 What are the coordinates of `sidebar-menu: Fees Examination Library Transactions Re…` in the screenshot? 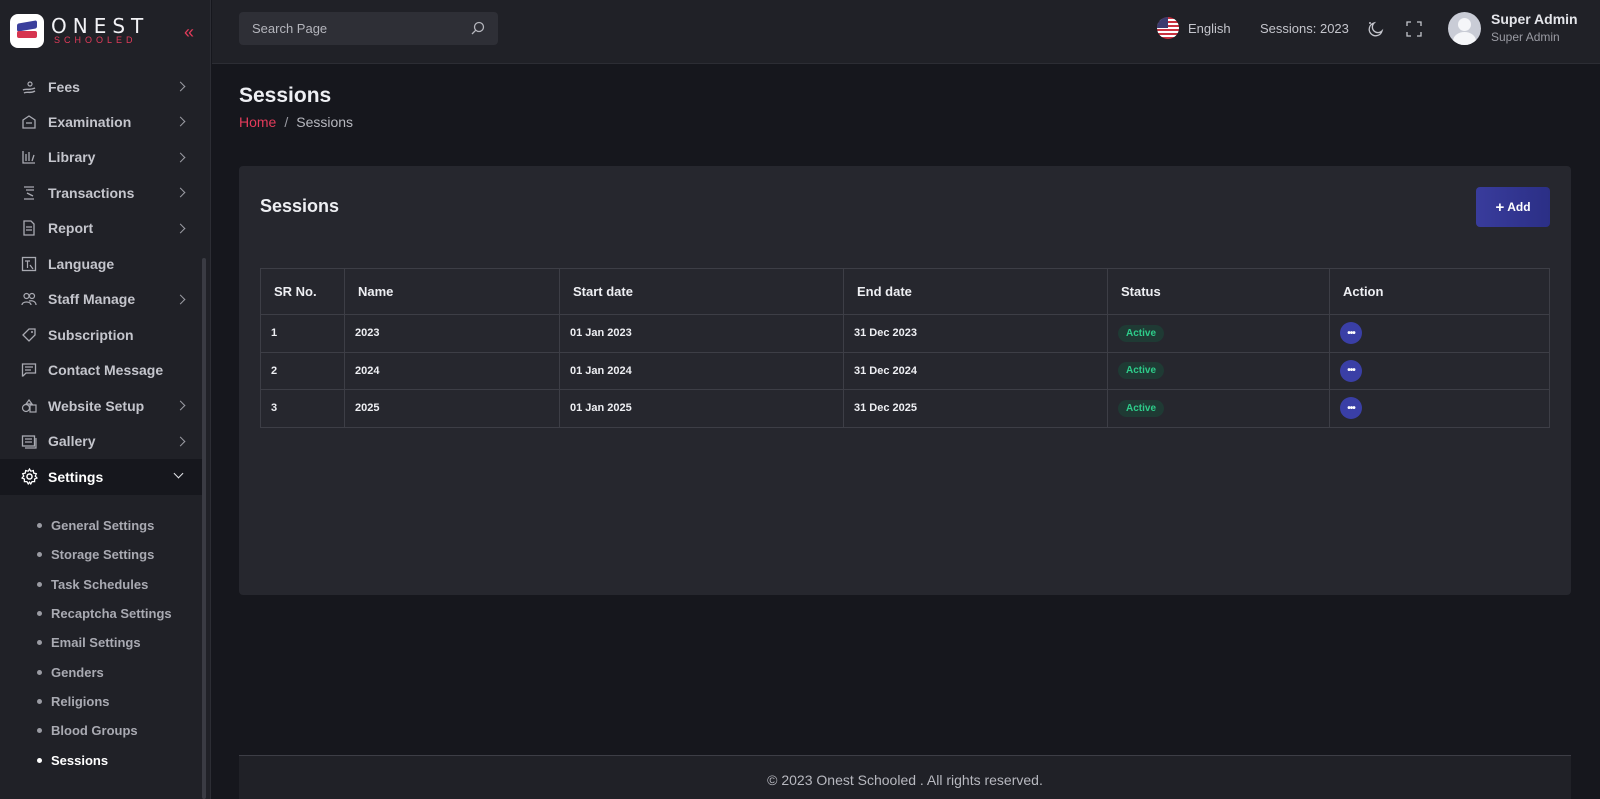 It's located at (102, 283).